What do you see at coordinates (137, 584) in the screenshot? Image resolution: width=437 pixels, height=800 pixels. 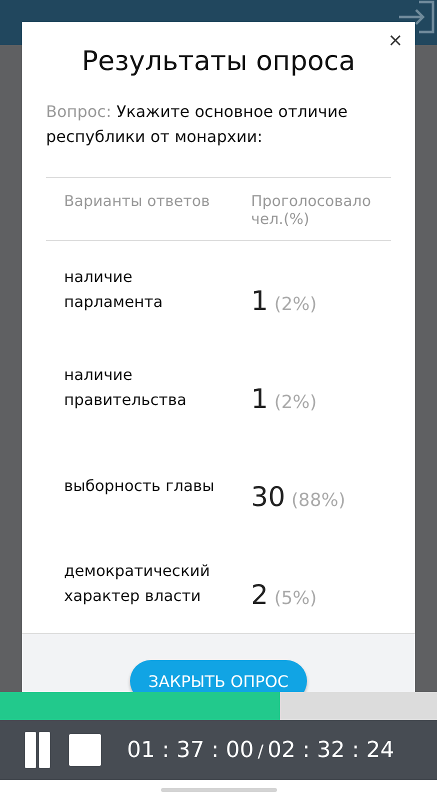 I see `answer-text: демократический характер власти` at bounding box center [137, 584].